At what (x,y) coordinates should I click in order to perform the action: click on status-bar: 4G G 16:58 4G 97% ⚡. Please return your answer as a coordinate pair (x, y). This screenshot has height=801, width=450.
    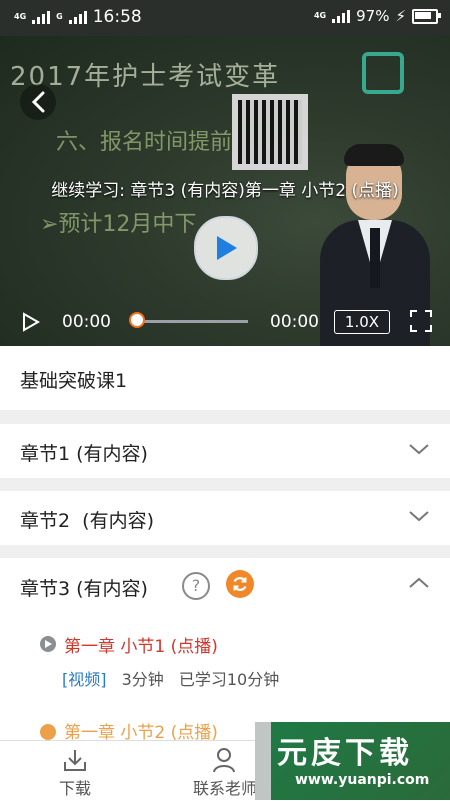
    Looking at the image, I should click on (225, 18).